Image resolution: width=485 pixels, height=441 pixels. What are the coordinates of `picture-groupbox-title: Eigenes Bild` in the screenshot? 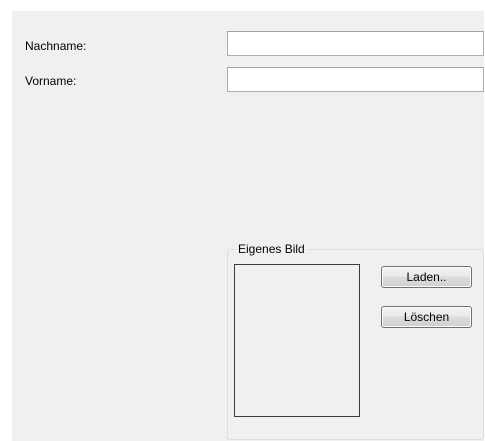 It's located at (271, 249).